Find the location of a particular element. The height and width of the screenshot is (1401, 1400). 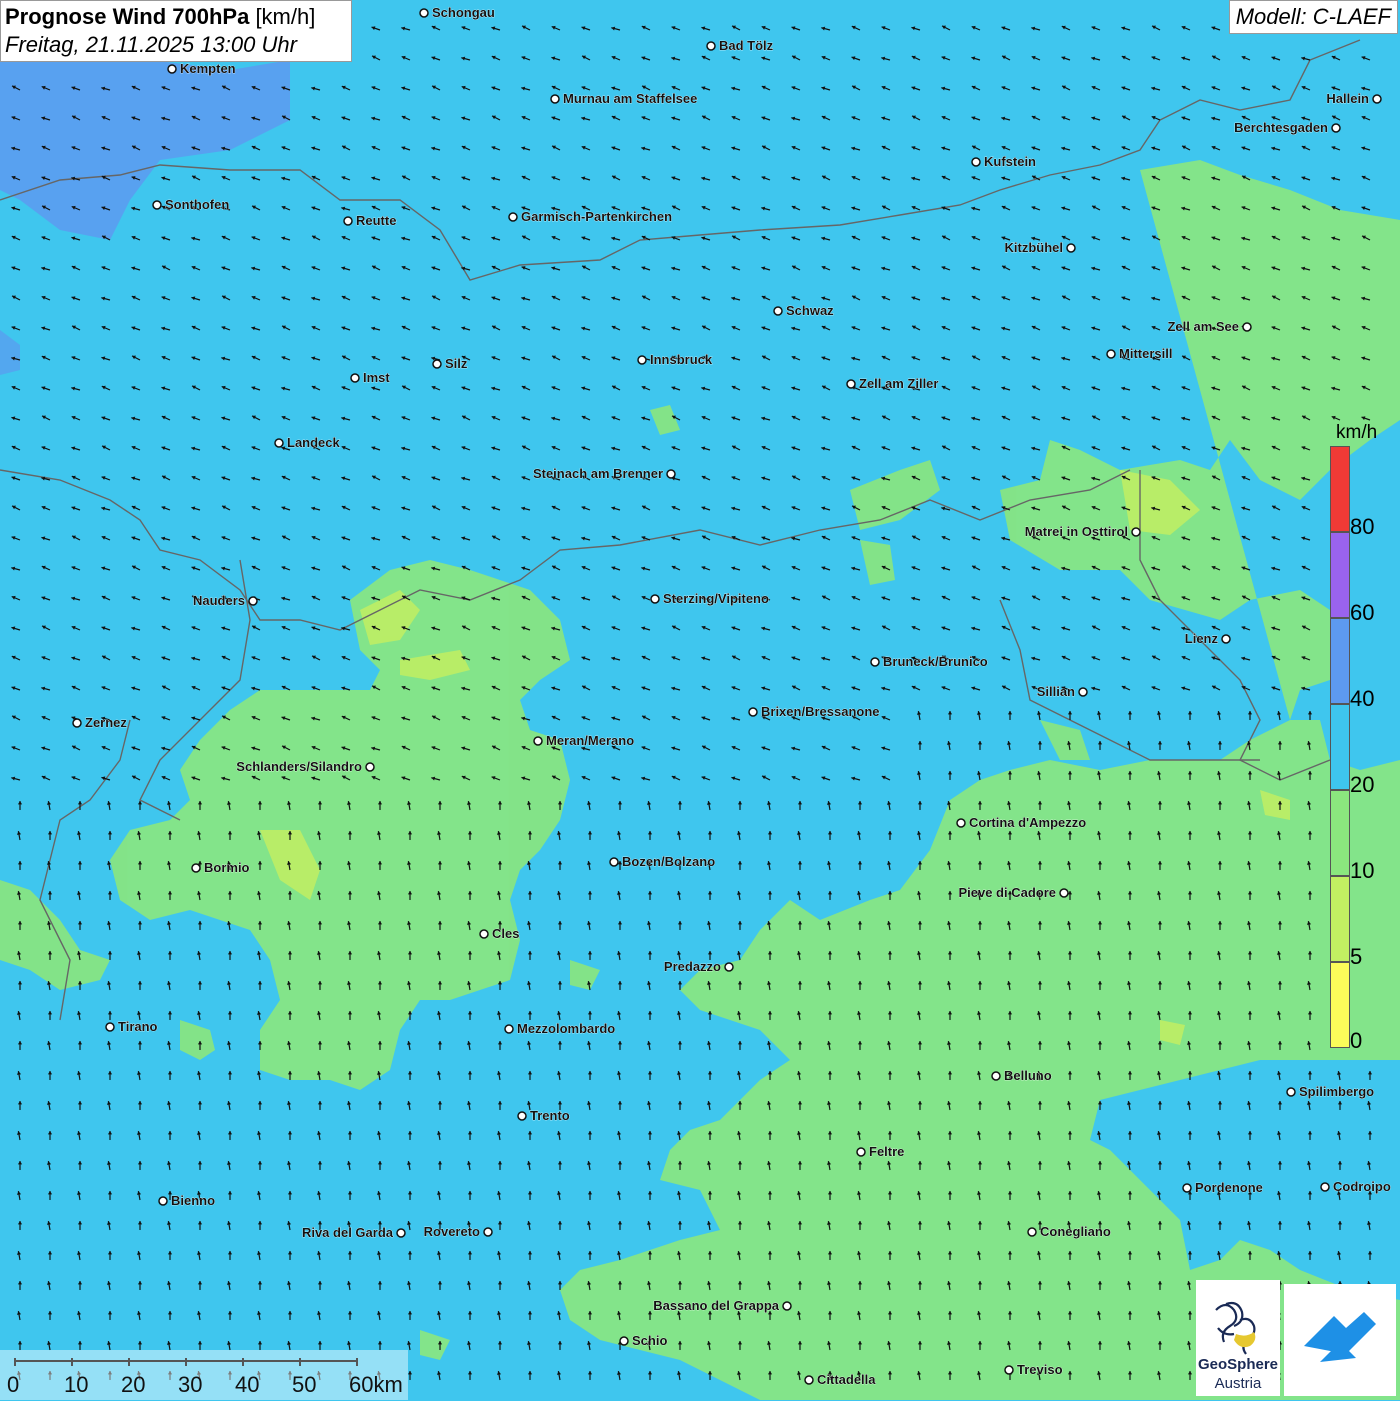

city-label: Zell am See is located at coordinates (1203, 326).